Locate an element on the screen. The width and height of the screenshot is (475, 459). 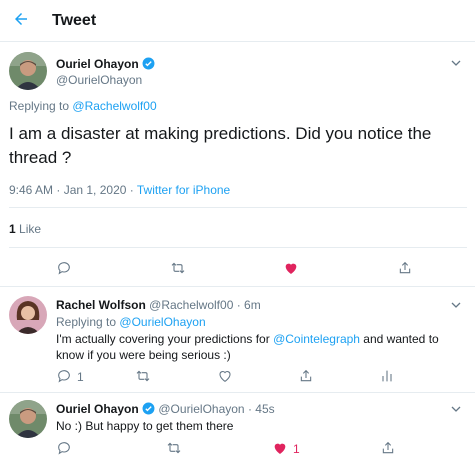
like-icon is located at coordinates (225, 376).